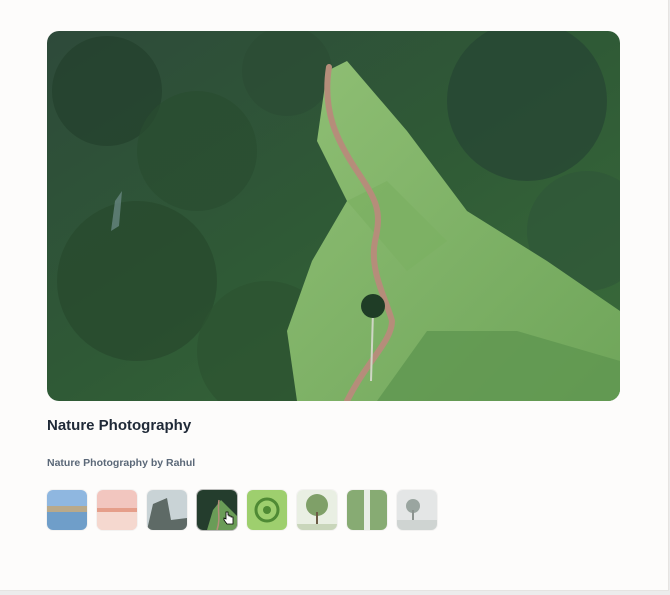  Describe the element at coordinates (217, 510) in the screenshot. I see `green-hill-trail-thumbnail` at that location.